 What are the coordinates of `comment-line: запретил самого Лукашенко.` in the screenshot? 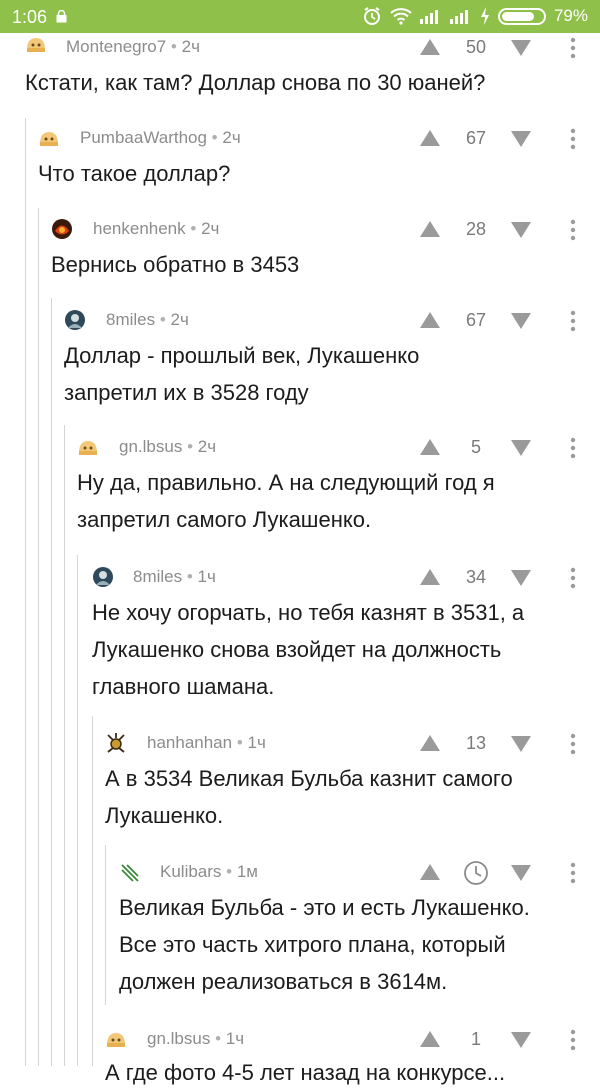 It's located at (224, 519).